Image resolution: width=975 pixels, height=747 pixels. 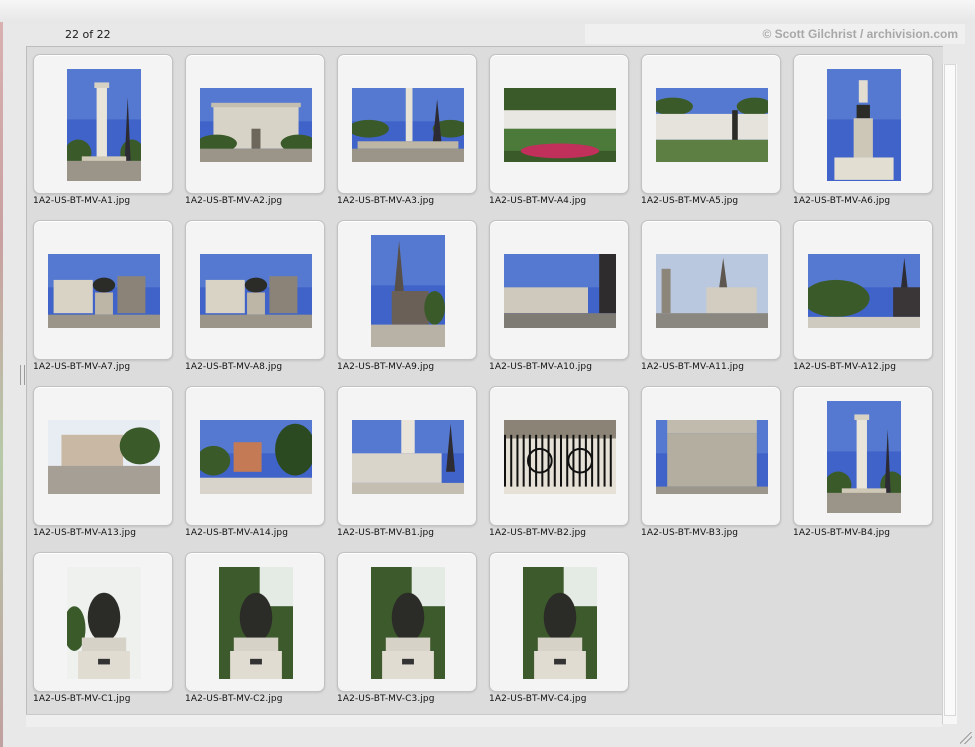 I want to click on thumbnail-filename: 1A2-US-BT-MV-C3.jpg, so click(x=386, y=699).